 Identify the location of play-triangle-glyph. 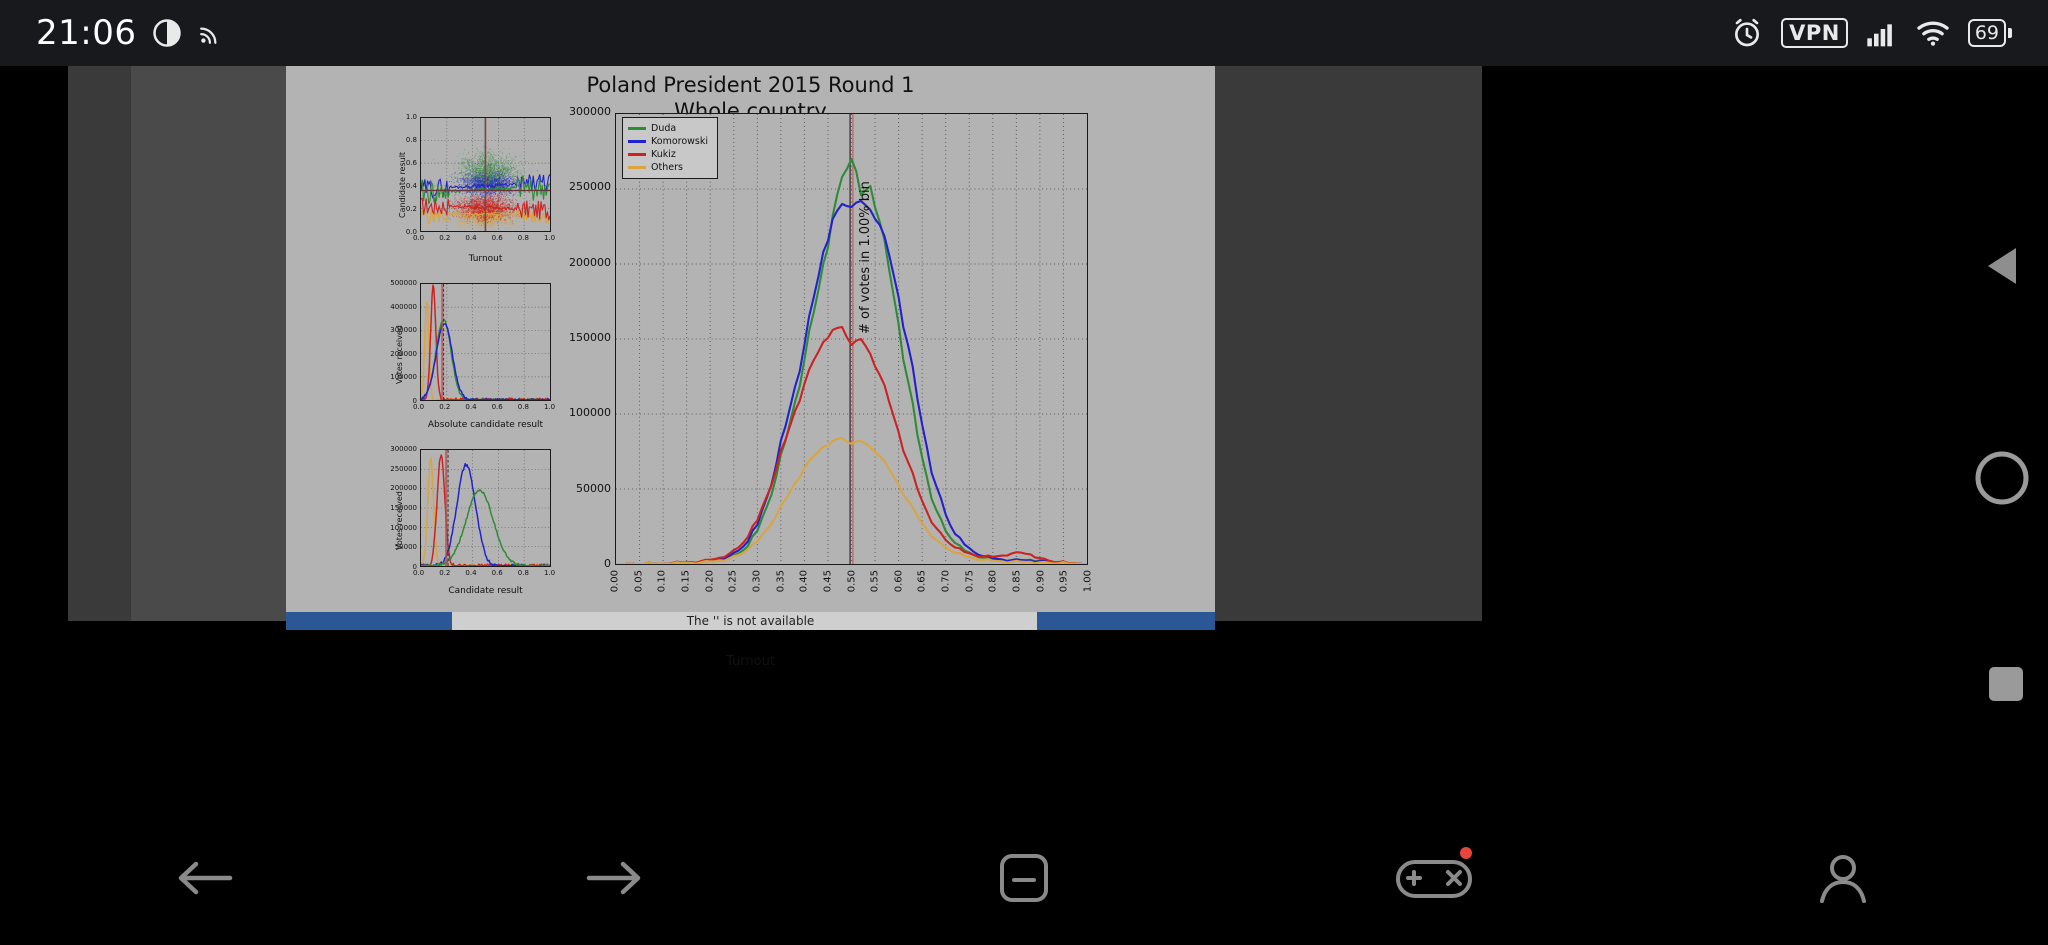
(2002, 266).